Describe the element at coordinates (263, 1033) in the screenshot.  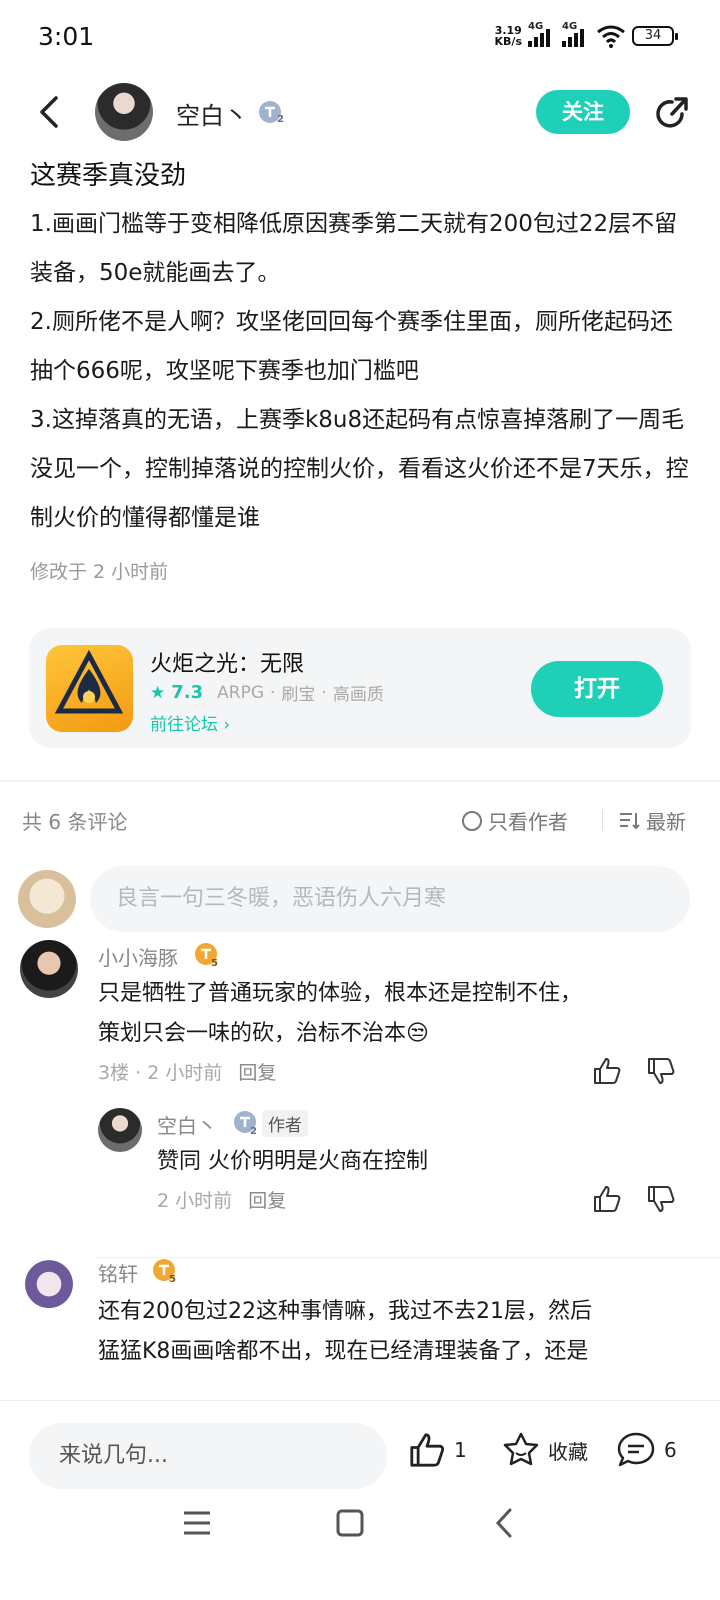
I see `comment-text: 策划只会一味的砍，治标不治本😒` at that location.